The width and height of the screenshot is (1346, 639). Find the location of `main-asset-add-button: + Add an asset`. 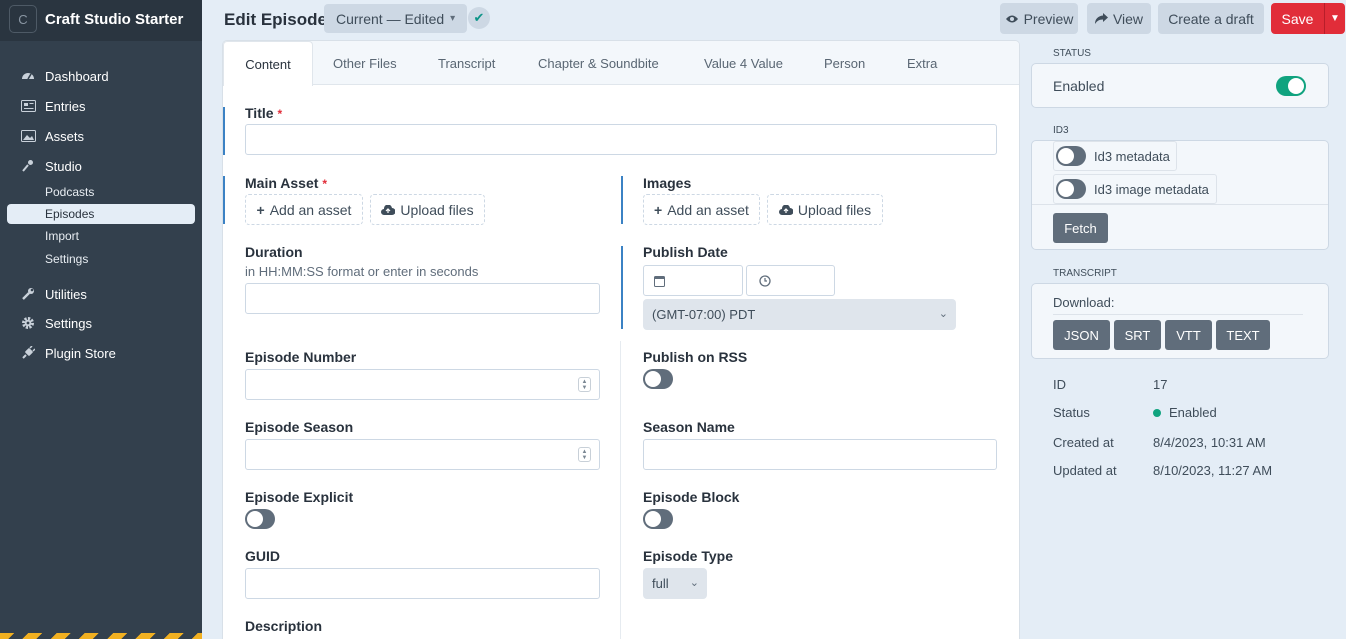

main-asset-add-button: + Add an asset is located at coordinates (304, 209).